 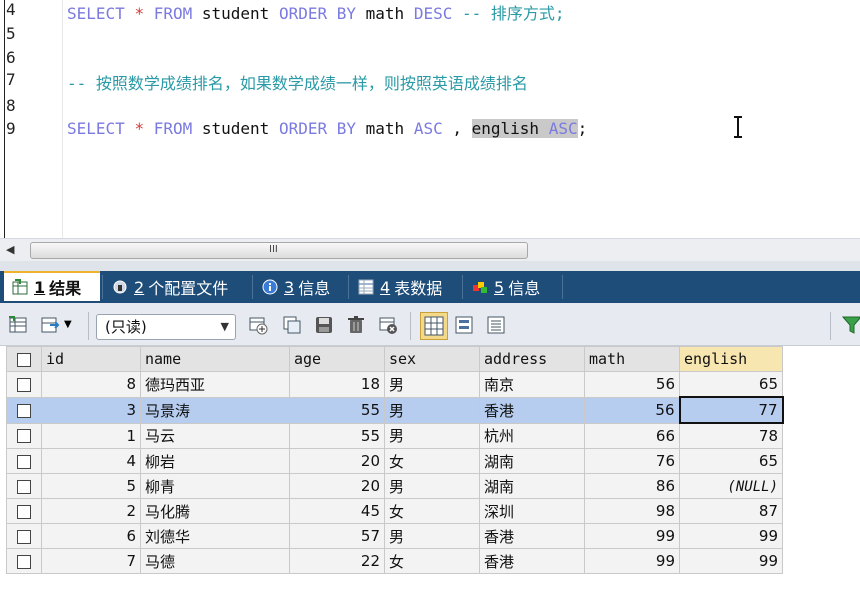 What do you see at coordinates (258, 325) in the screenshot?
I see `insert-row-icon` at bounding box center [258, 325].